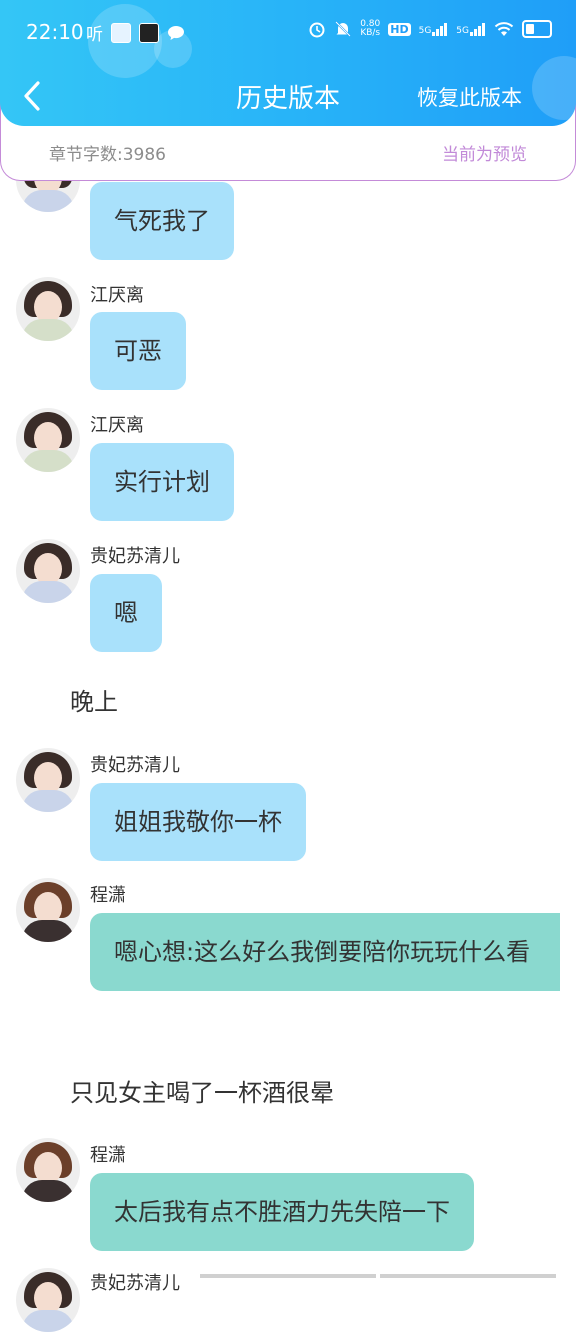 The width and height of the screenshot is (576, 1332). What do you see at coordinates (343, 29) in the screenshot?
I see `mute-icon` at bounding box center [343, 29].